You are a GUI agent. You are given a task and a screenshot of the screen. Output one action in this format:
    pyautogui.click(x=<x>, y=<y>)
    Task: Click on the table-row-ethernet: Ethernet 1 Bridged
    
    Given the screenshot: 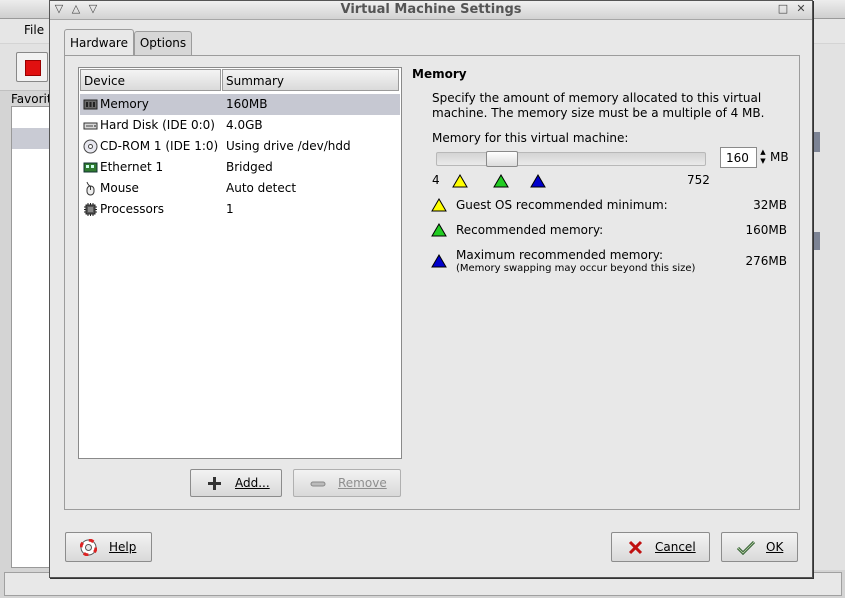 What is the action you would take?
    pyautogui.click(x=240, y=167)
    